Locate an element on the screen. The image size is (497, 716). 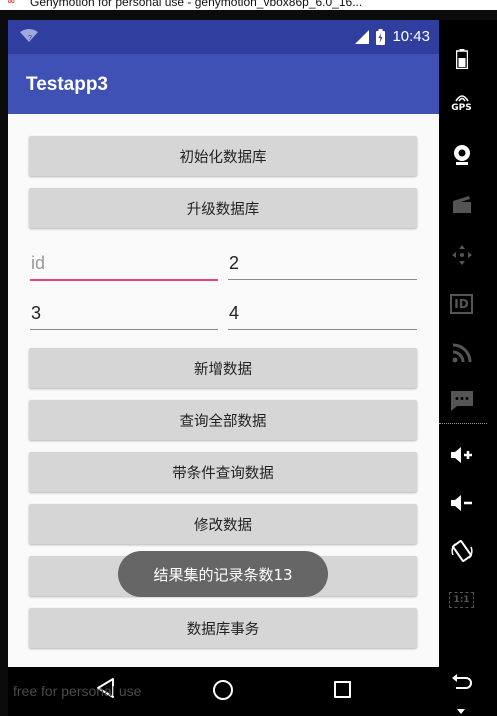
field-4-underline is located at coordinates (322, 329).